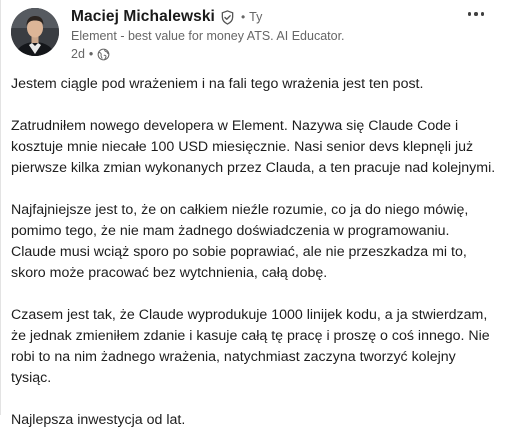 The height and width of the screenshot is (431, 506). Describe the element at coordinates (227, 17) in the screenshot. I see `verified-shield-icon` at that location.